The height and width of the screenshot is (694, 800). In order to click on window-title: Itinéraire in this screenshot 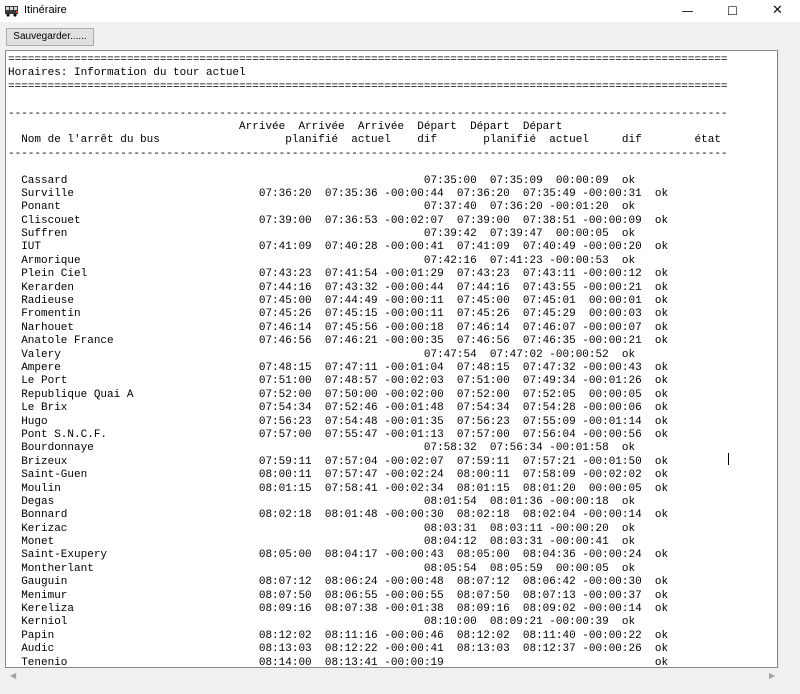, I will do `click(45, 10)`.